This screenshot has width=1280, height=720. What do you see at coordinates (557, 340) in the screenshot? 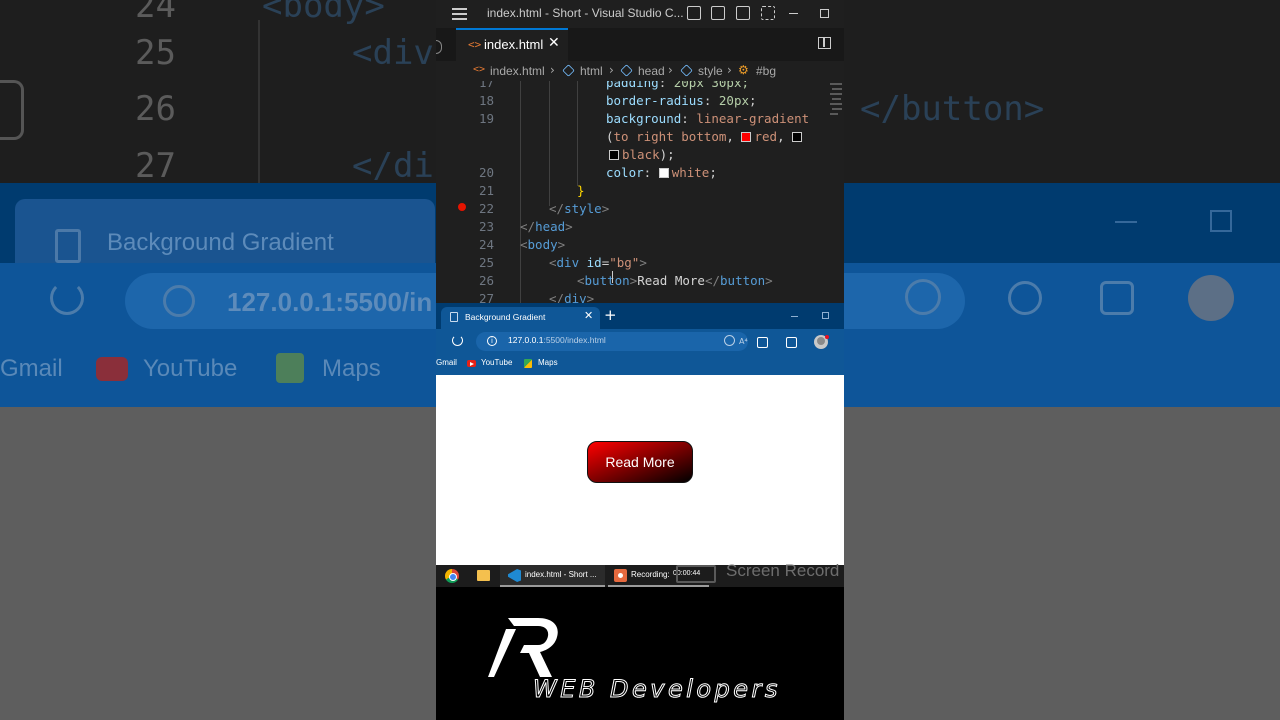
I see `url-text: 127.0.0.1:5500/index.html` at bounding box center [557, 340].